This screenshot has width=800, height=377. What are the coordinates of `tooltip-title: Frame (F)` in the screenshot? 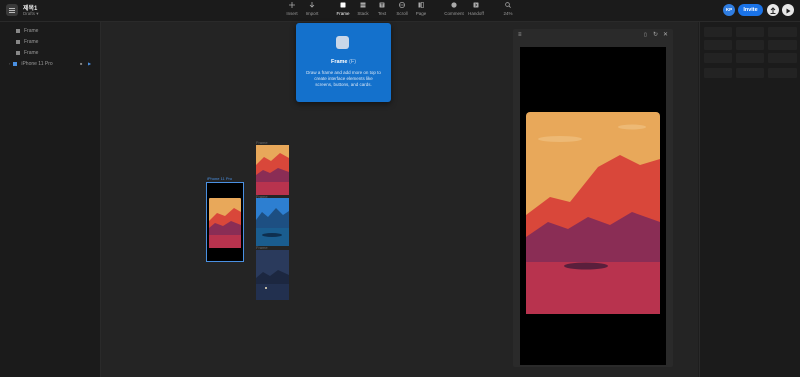 It's located at (343, 62).